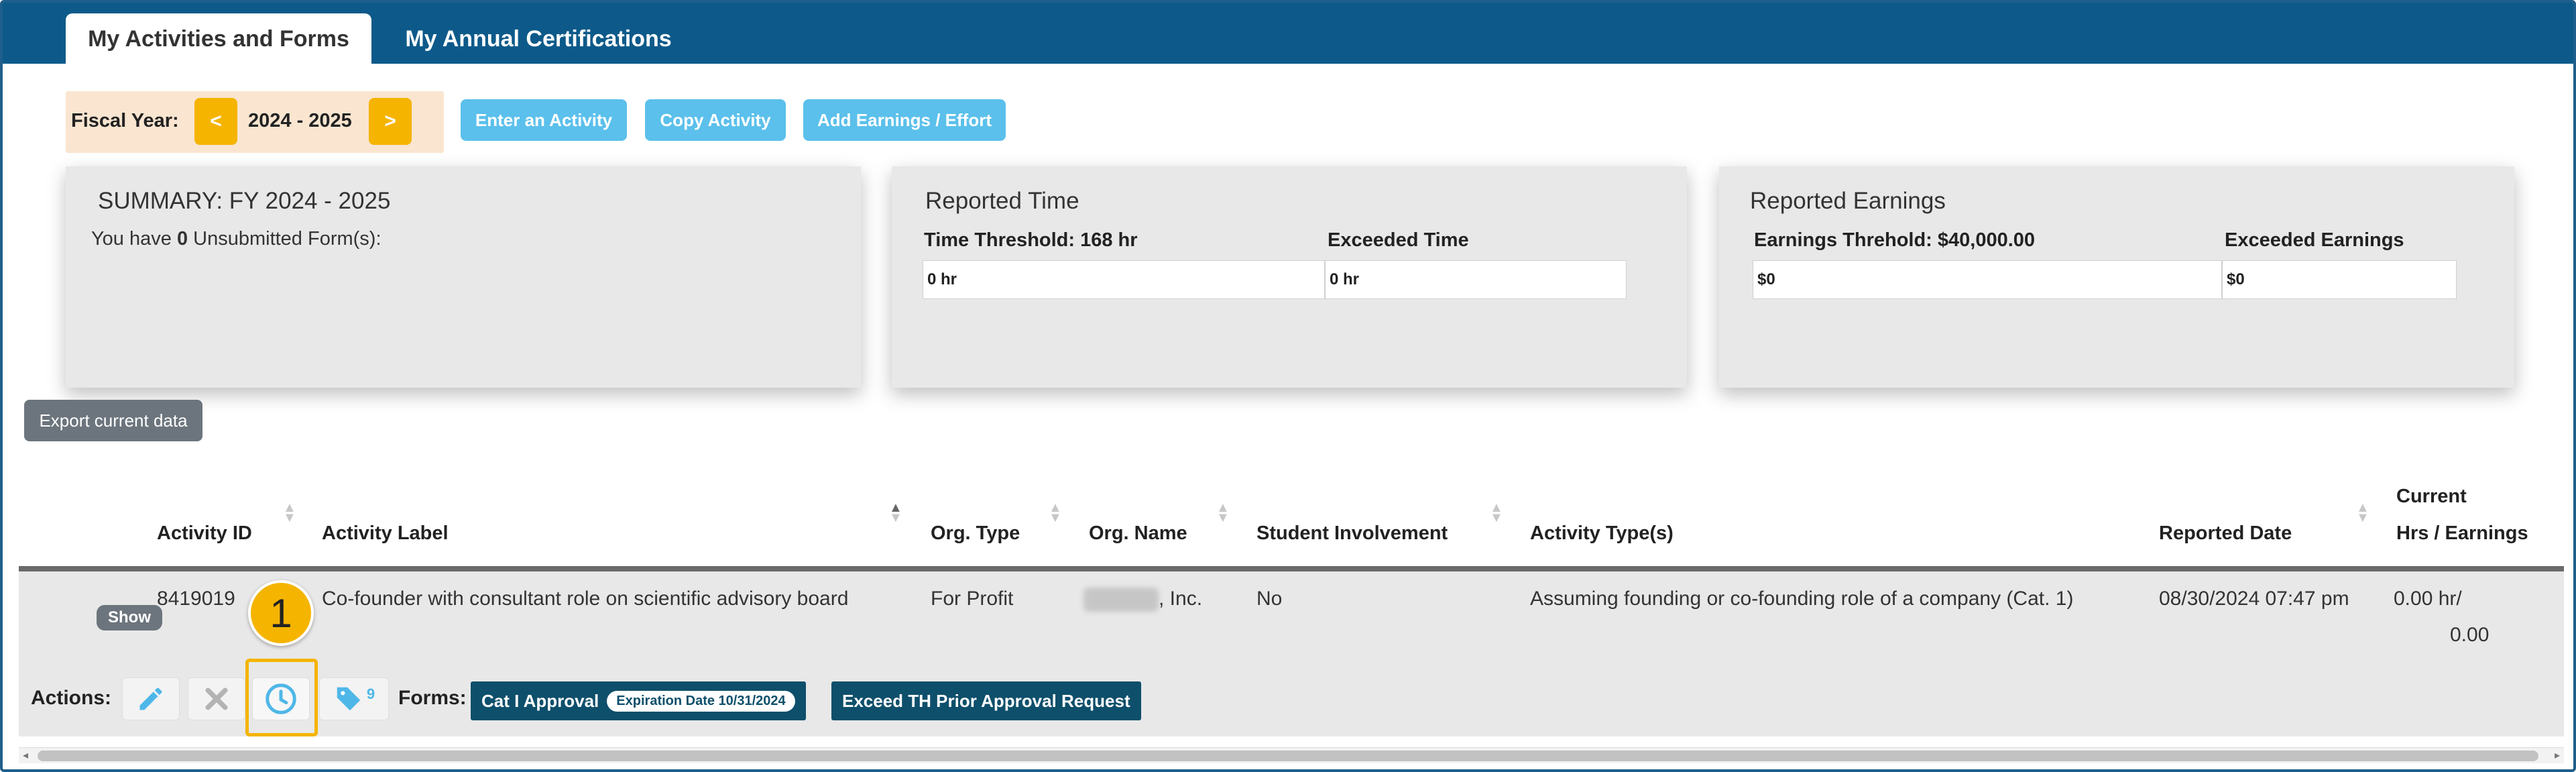 The image size is (2576, 772). What do you see at coordinates (540, 700) in the screenshot?
I see `form-cat1-label: Cat I Approval` at bounding box center [540, 700].